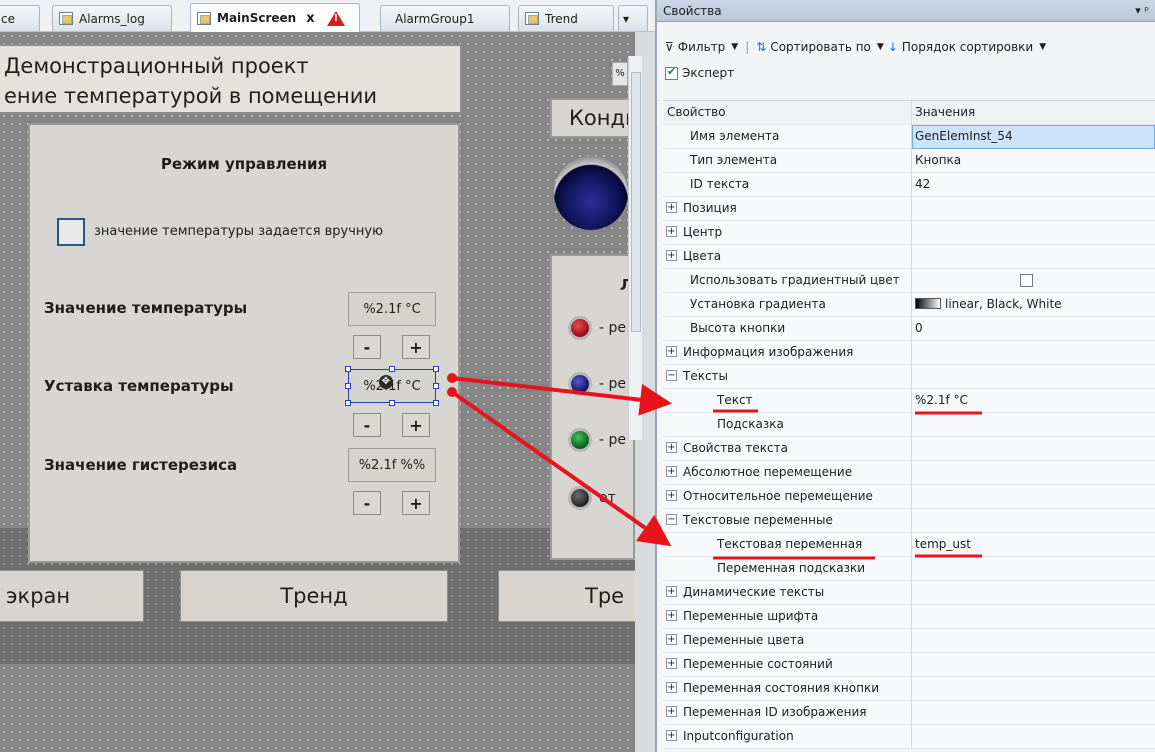 The image size is (1155, 752). I want to click on tab-mainscreen: MainScreen x, so click(275, 17).